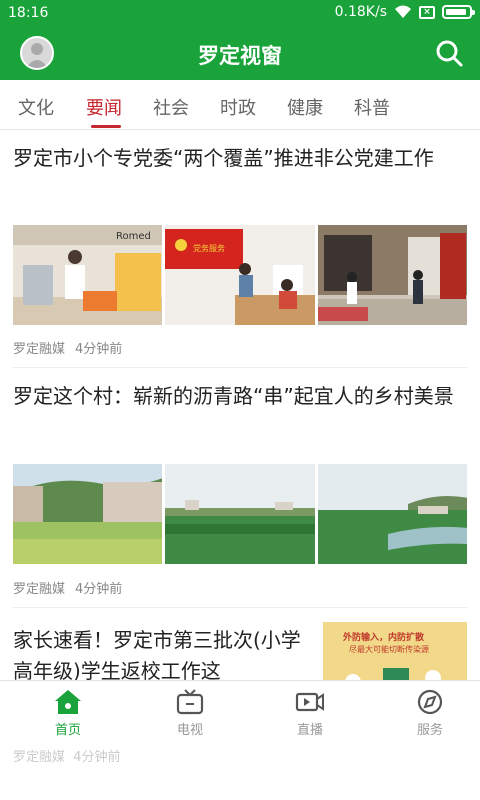 This screenshot has width=480, height=800. What do you see at coordinates (171, 107) in the screenshot?
I see `tab-society: 社会` at bounding box center [171, 107].